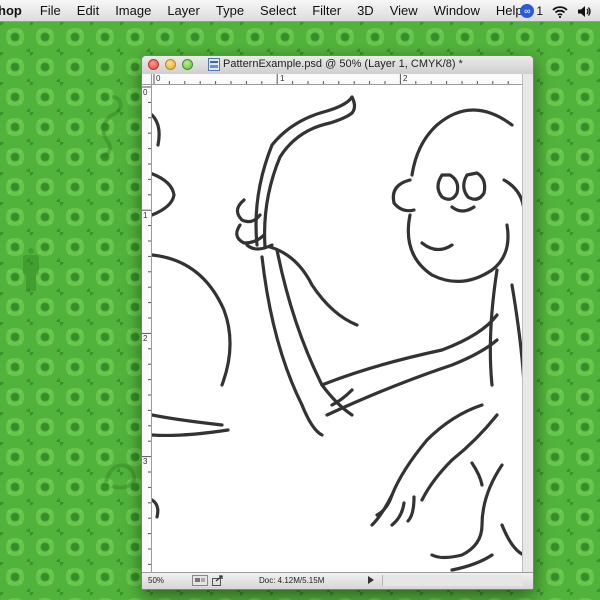  What do you see at coordinates (88, 10) in the screenshot?
I see `menu-edit: Edit` at bounding box center [88, 10].